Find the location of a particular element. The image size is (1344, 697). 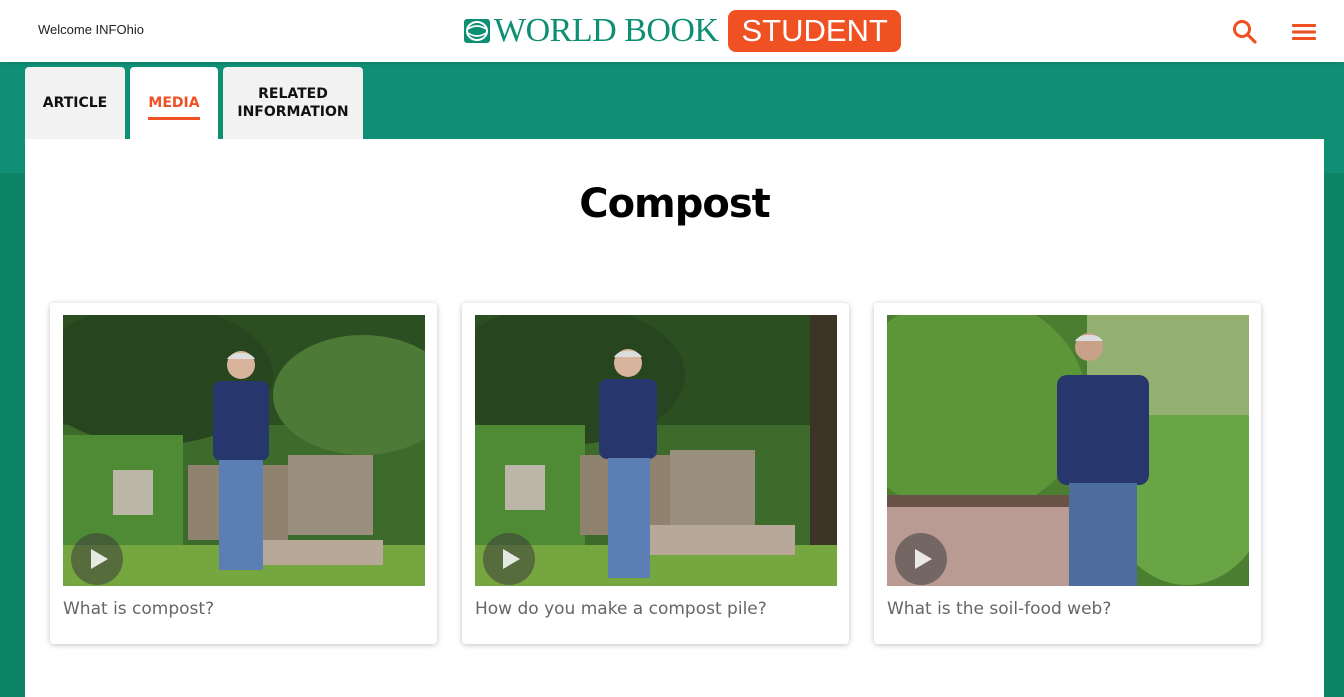

tab-article: ARTICLE is located at coordinates (75, 103).